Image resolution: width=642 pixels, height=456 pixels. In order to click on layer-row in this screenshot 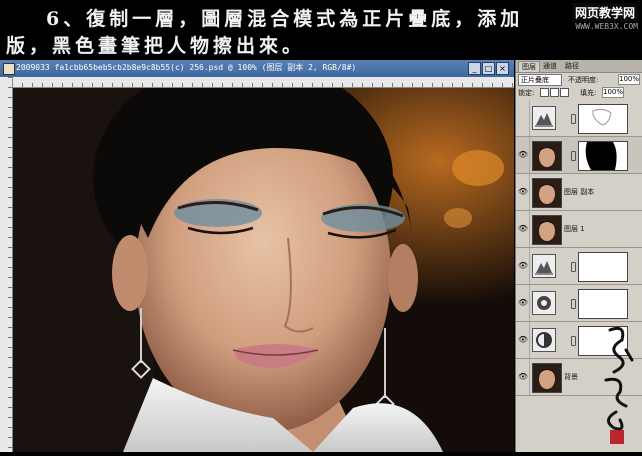, I will do `click(579, 118)`.